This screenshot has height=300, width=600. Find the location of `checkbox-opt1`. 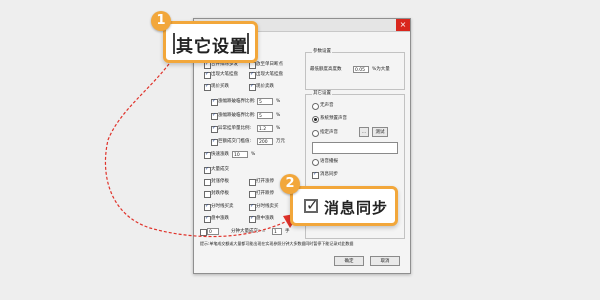

checkbox-opt1 is located at coordinates (207, 65).